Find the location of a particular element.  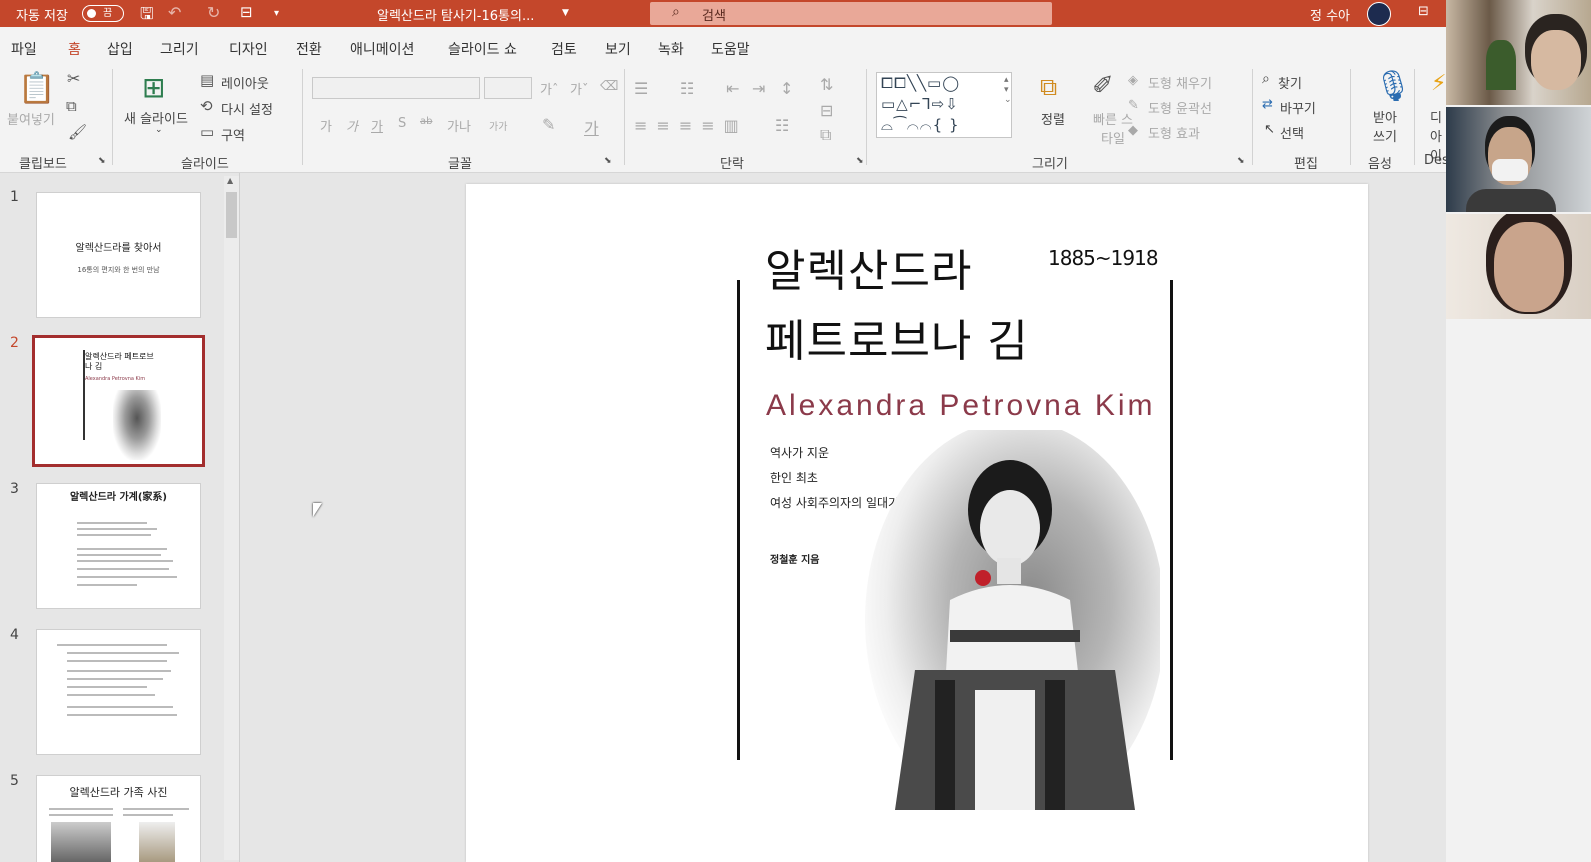

search-box: ⌕ 검색 is located at coordinates (851, 13).